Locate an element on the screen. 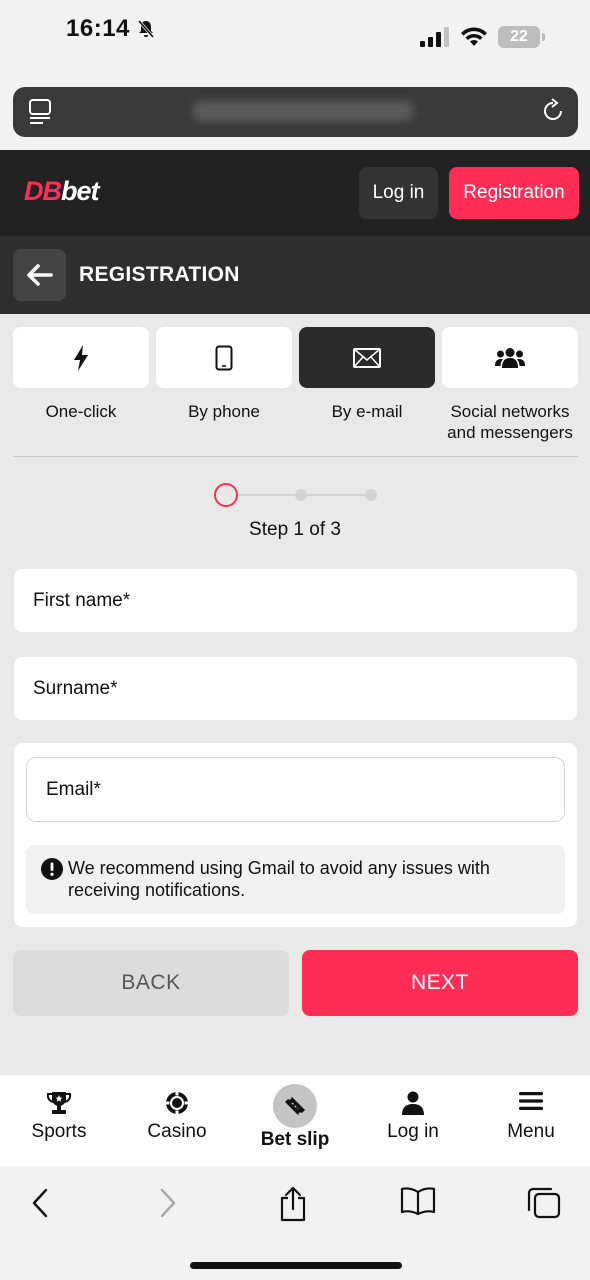 The width and height of the screenshot is (590, 1280). nav-label: Menu is located at coordinates (531, 1131).